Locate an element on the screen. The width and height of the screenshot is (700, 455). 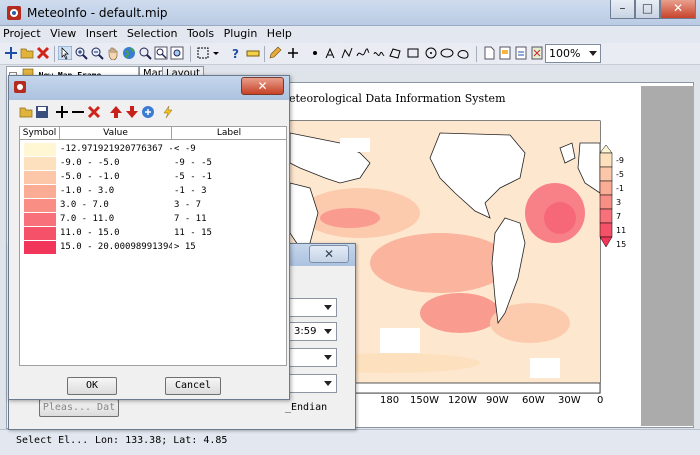
new-page-icon is located at coordinates (489, 53).